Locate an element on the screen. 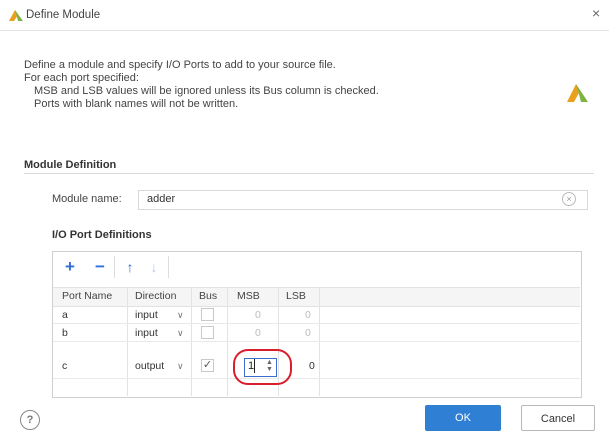  cancel-button: Cancel is located at coordinates (558, 418).